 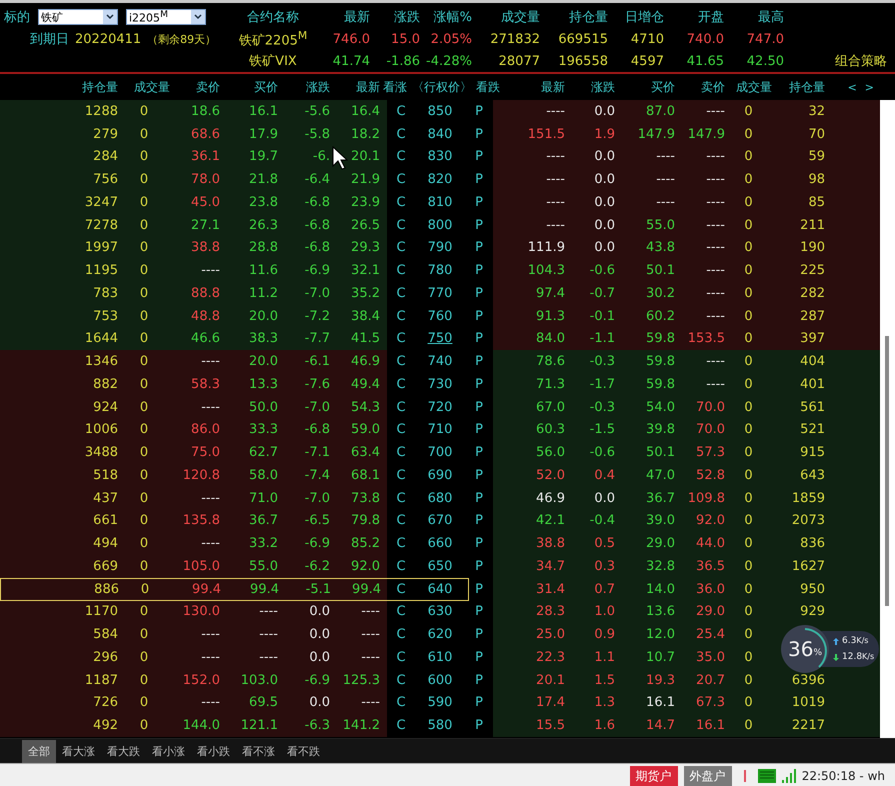 I want to click on call-row: 284 0 36.1 19.7 -6. 20.1, so click(x=193, y=157).